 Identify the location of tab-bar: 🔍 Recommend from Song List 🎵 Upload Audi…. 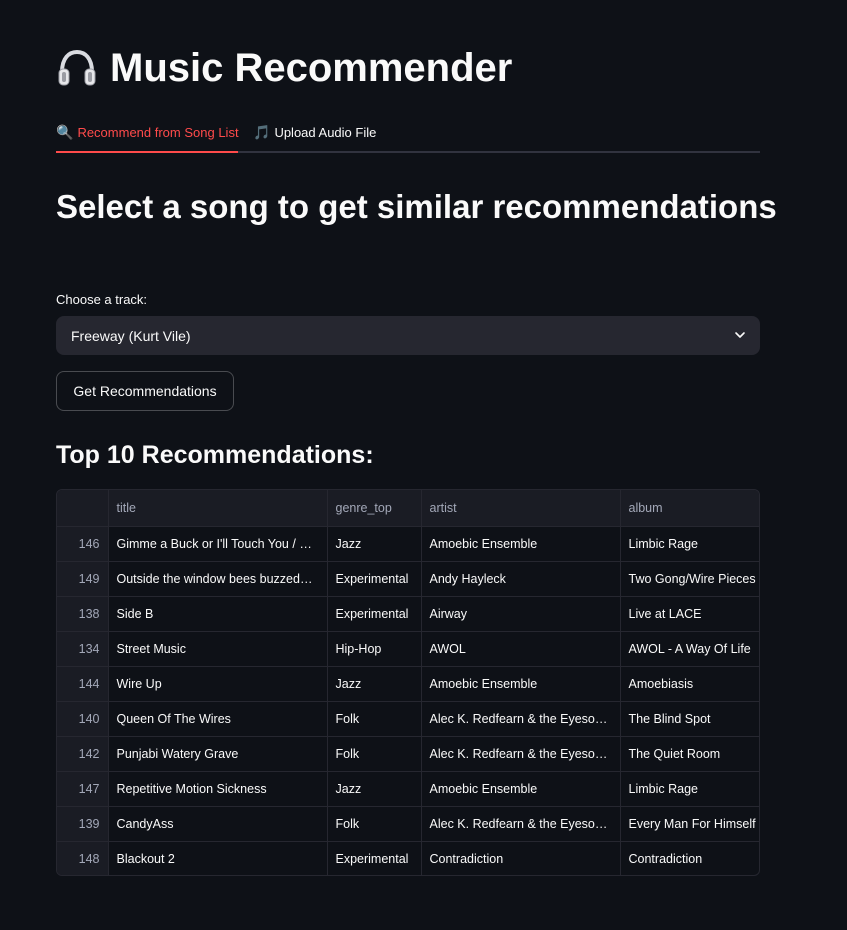
(408, 132).